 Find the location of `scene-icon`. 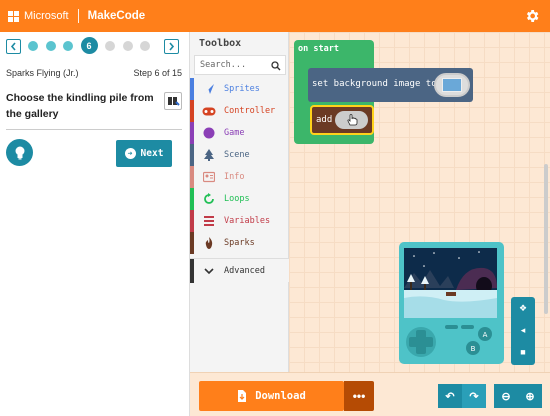

scene-icon is located at coordinates (209, 155).